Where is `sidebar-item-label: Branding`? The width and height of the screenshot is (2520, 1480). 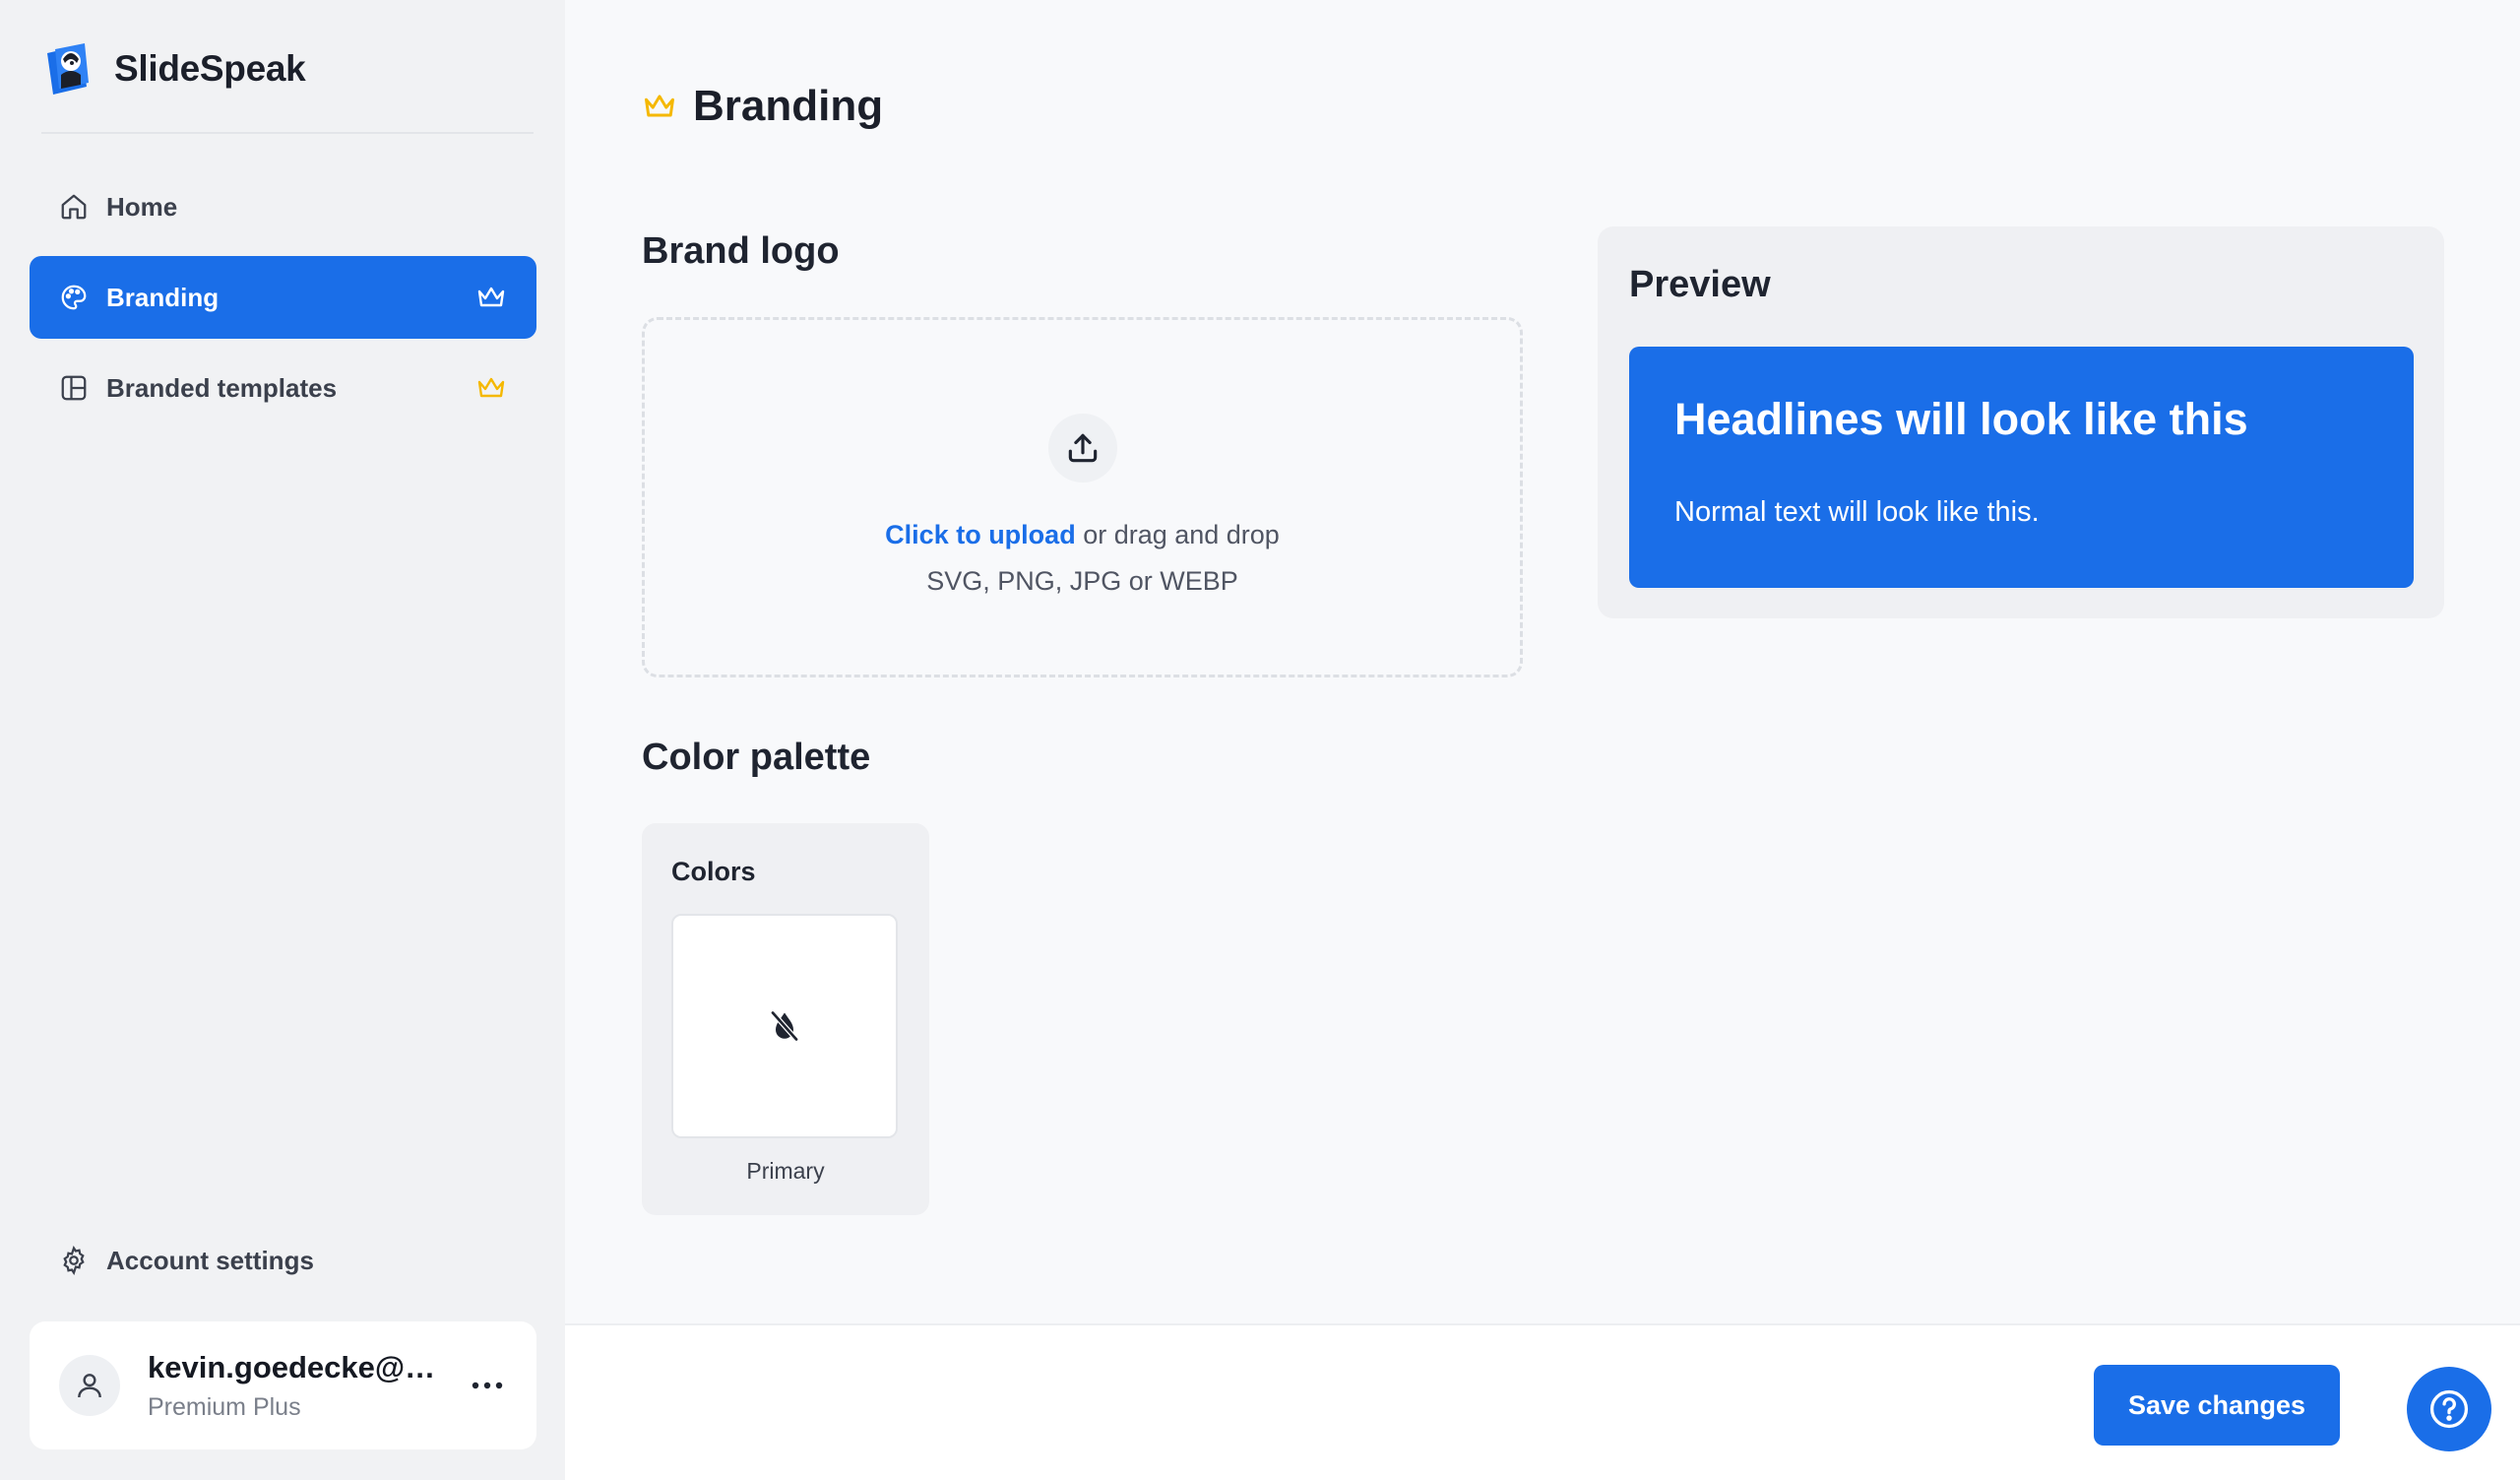 sidebar-item-label: Branding is located at coordinates (163, 297).